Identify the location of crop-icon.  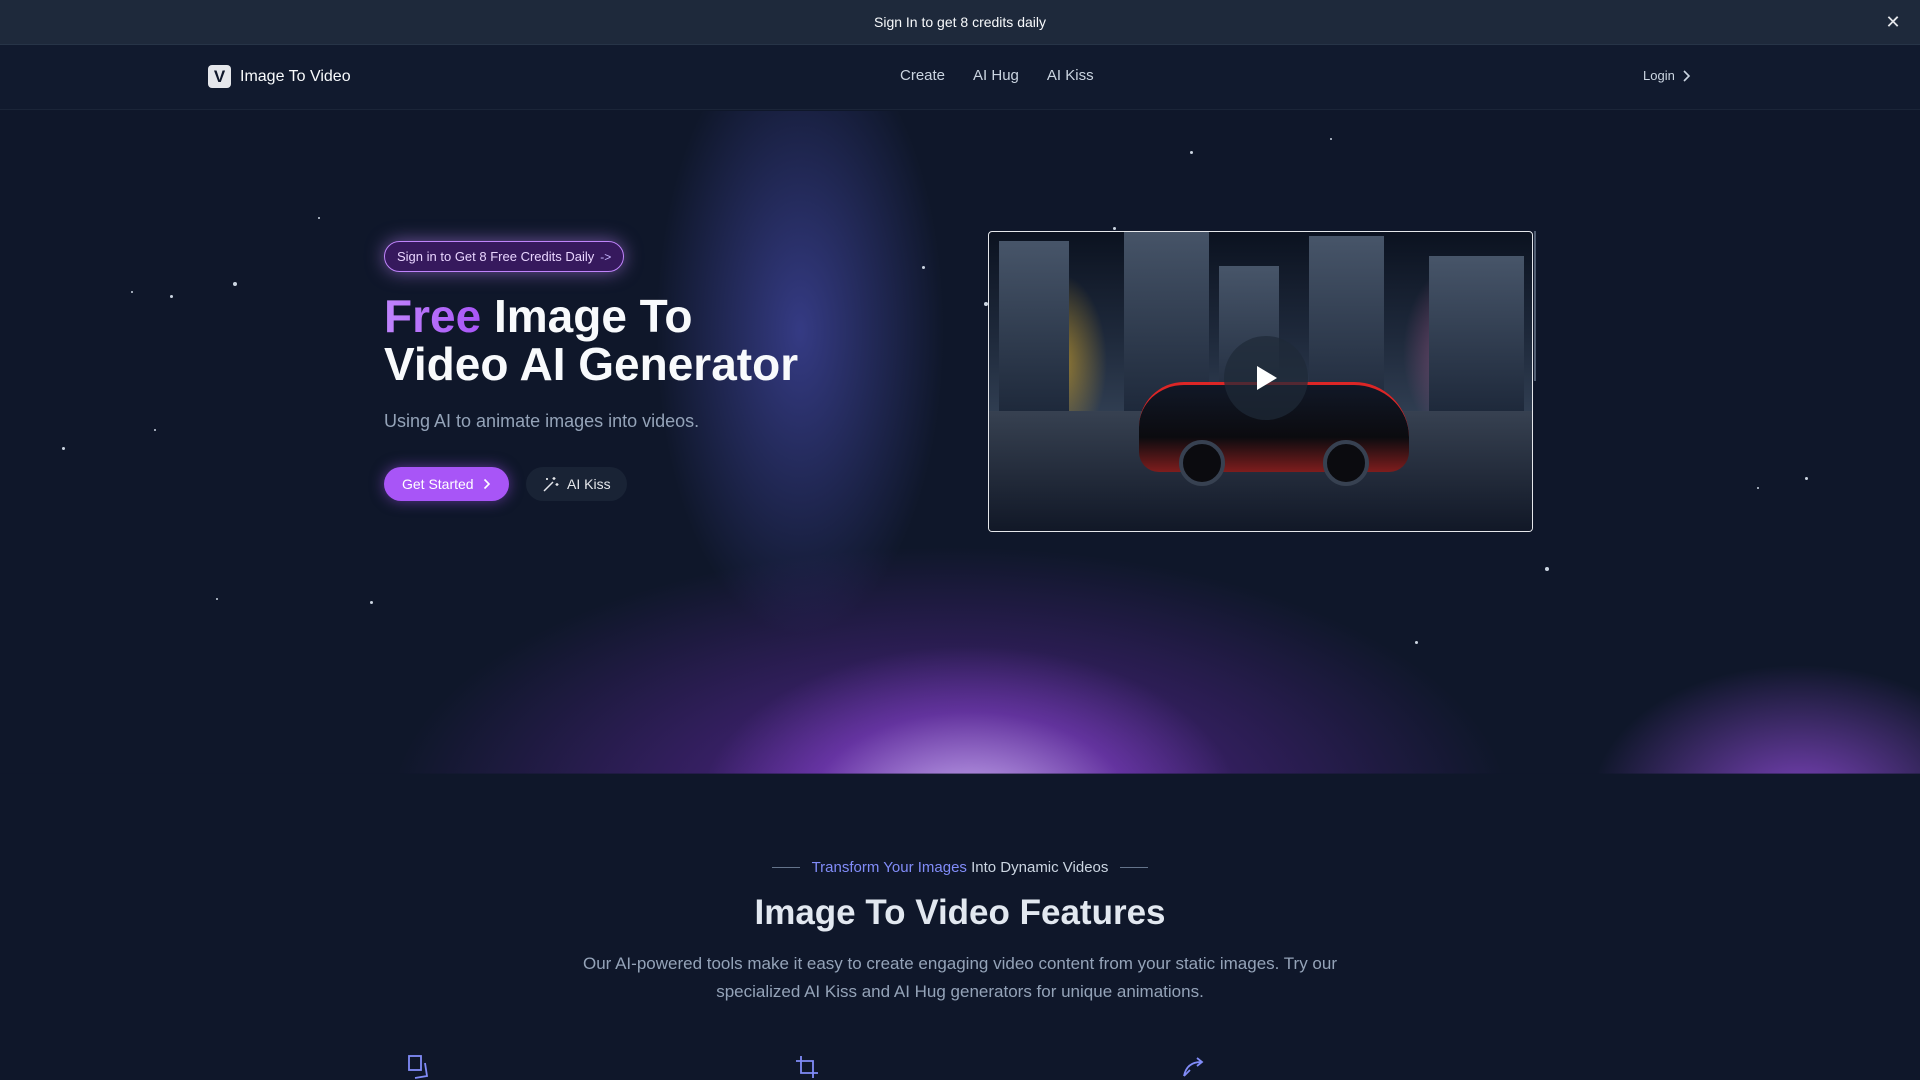
(807, 1067).